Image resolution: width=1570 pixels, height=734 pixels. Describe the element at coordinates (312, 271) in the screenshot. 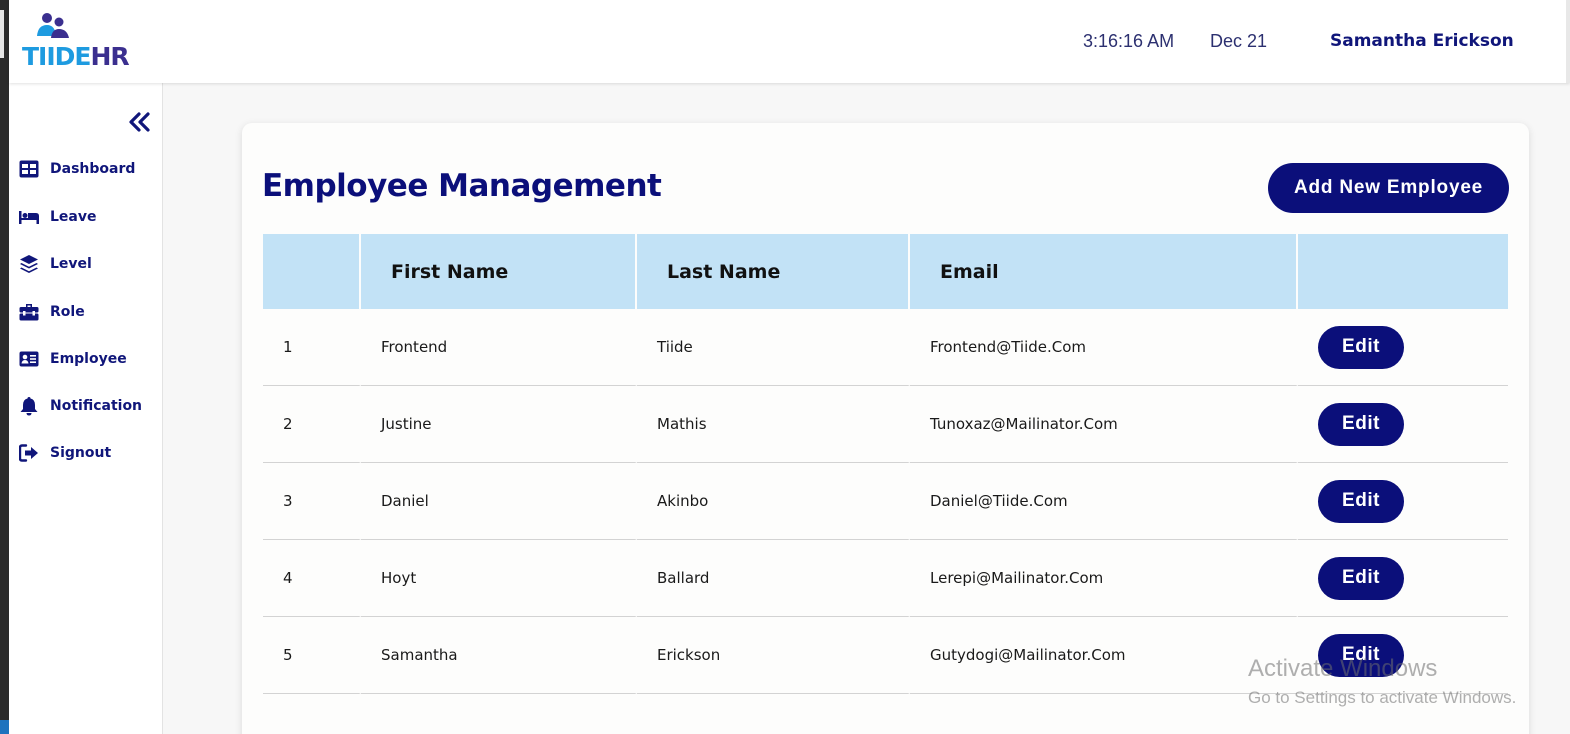

I see `column-header-index` at that location.